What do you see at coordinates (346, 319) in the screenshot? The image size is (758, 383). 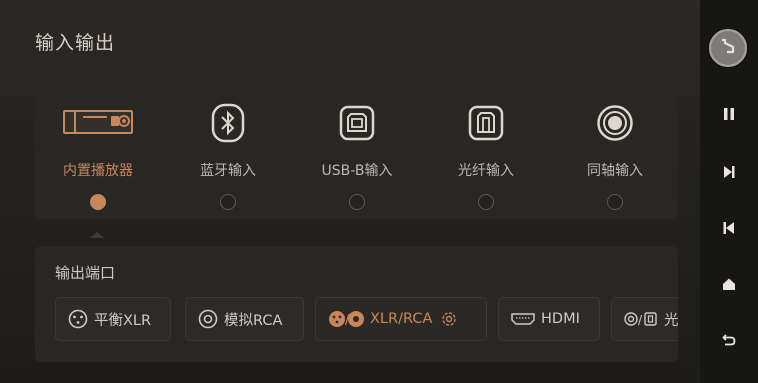 I see `xlr-rca-icon: /` at bounding box center [346, 319].